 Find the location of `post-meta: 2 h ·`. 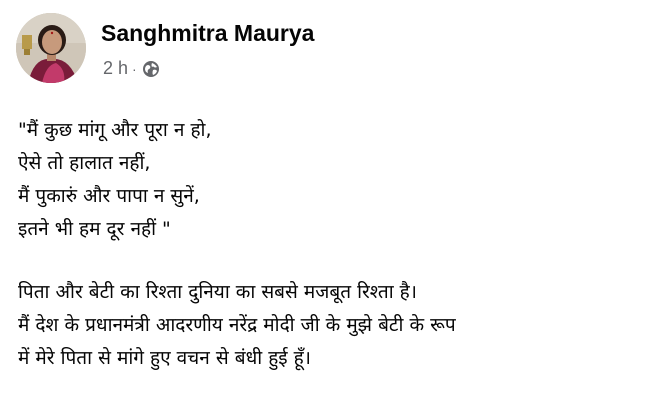

post-meta: 2 h · is located at coordinates (131, 68).